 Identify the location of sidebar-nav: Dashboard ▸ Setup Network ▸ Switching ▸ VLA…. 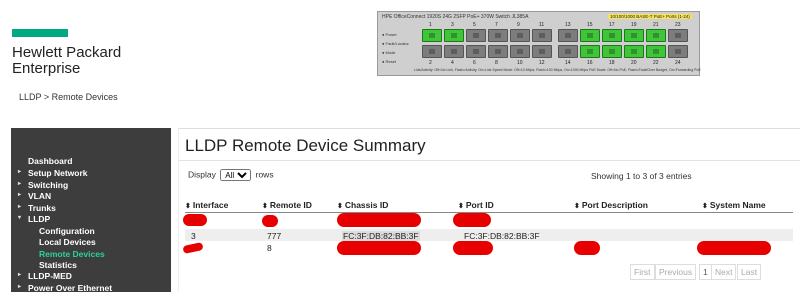
(91, 210).